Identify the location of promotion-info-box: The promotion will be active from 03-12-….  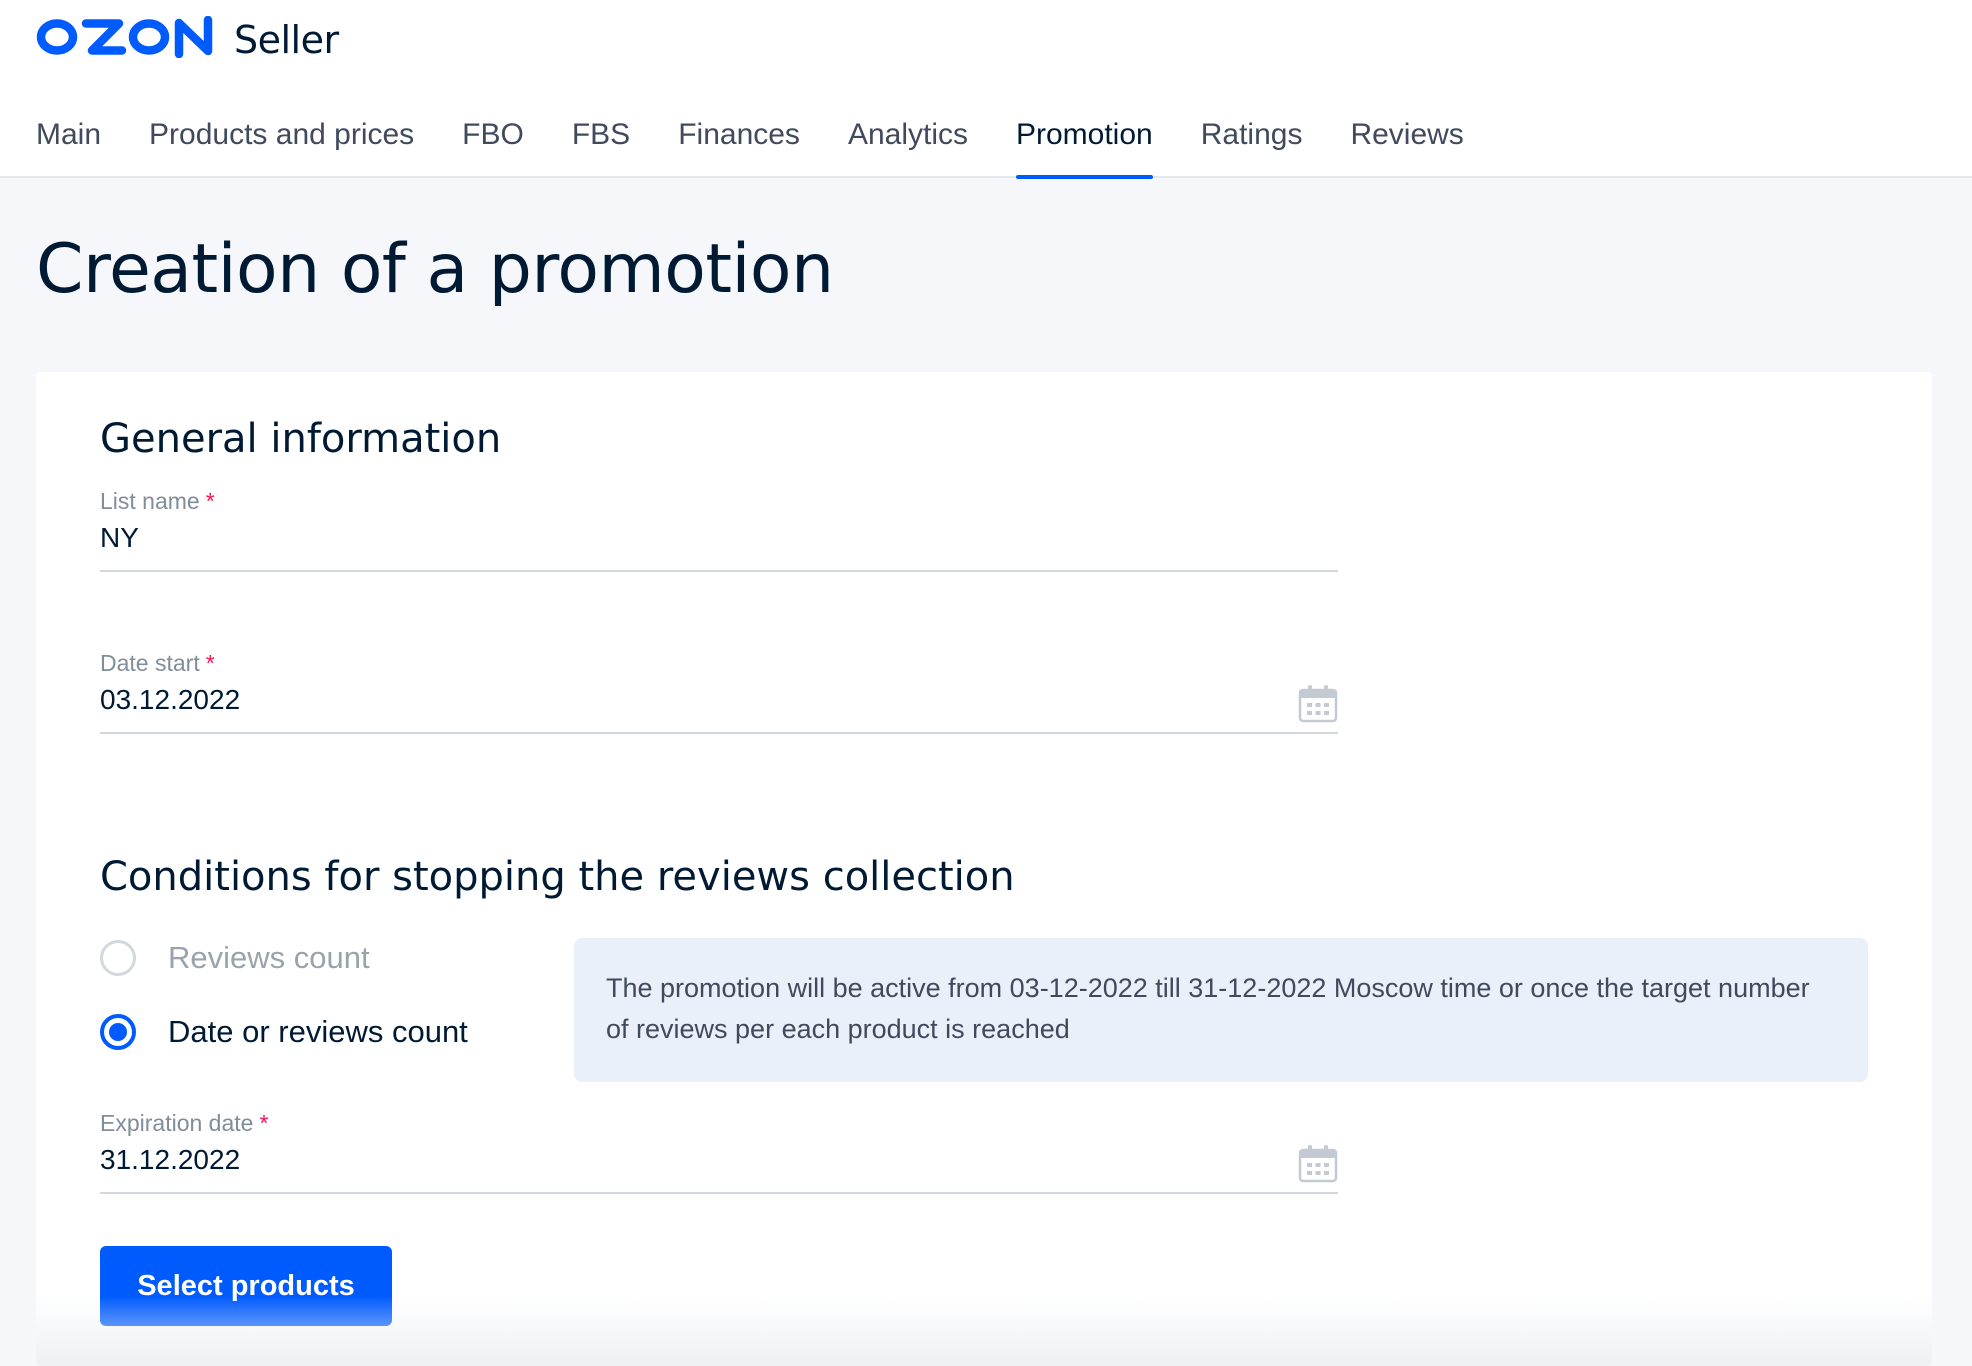
(1221, 1010).